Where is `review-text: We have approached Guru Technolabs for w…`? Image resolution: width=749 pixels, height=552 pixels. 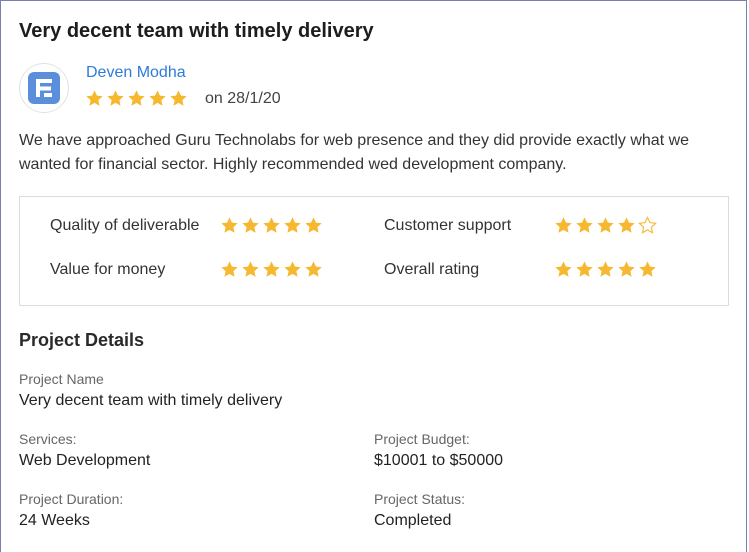 review-text: We have approached Guru Technolabs for w… is located at coordinates (354, 152).